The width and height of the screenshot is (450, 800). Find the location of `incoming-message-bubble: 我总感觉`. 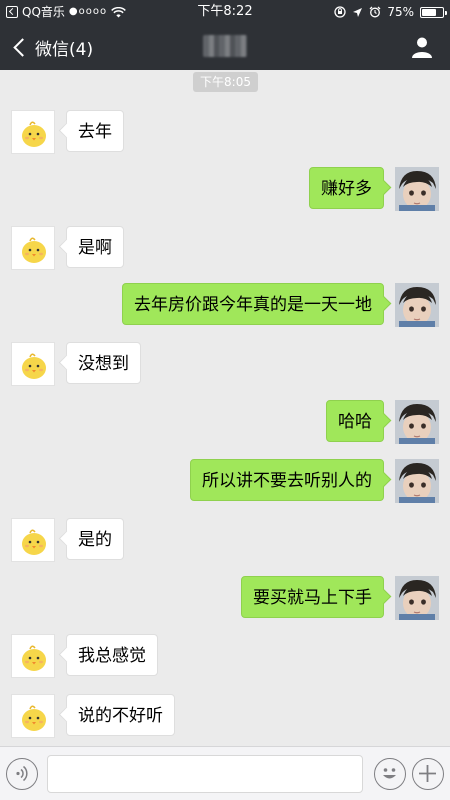

incoming-message-bubble: 我总感觉 is located at coordinates (112, 655).